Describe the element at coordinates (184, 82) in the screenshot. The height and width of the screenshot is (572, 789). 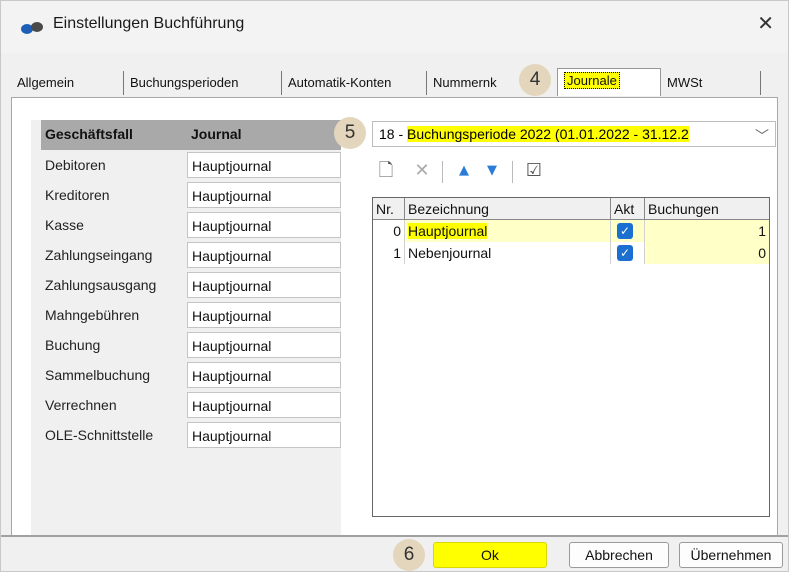
I see `tab-label: Buchungsperioden` at that location.